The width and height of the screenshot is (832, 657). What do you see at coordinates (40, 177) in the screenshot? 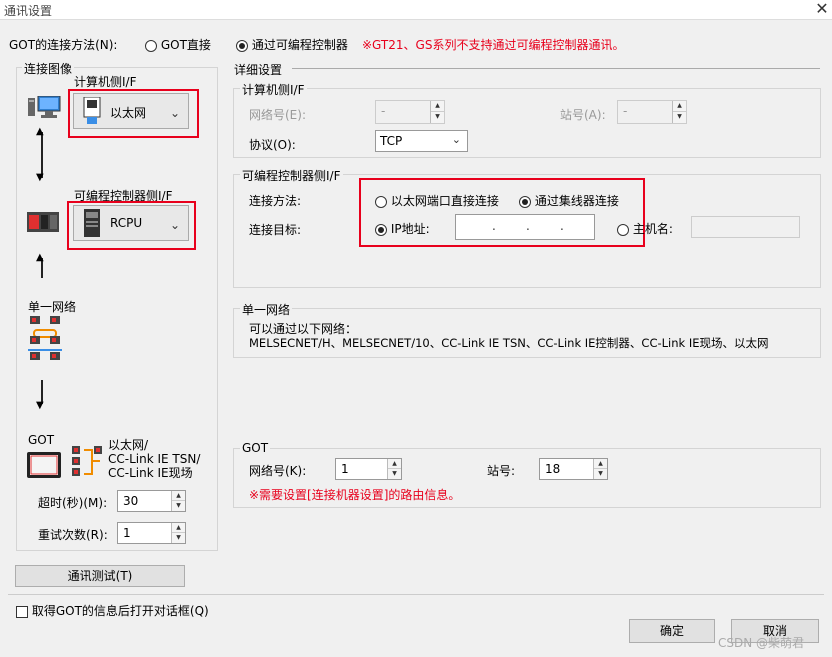
I see `arrow-down-icon: ▼` at bounding box center [40, 177].